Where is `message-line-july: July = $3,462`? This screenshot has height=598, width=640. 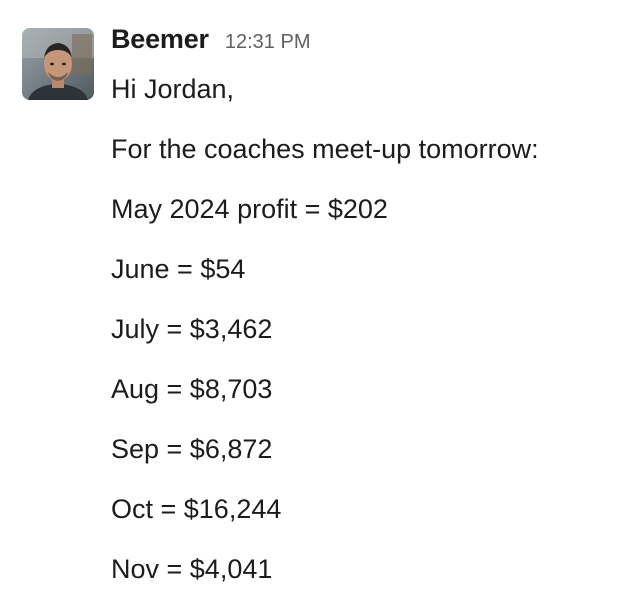 message-line-july: July = $3,462 is located at coordinates (192, 329).